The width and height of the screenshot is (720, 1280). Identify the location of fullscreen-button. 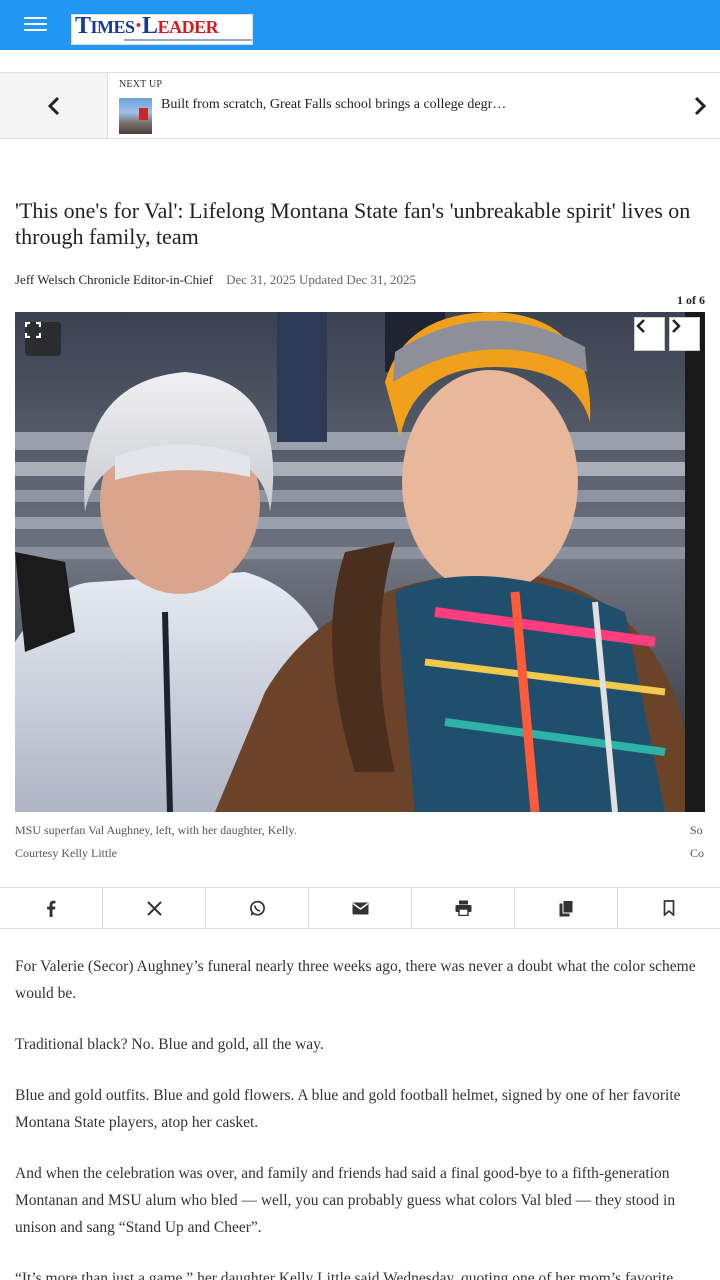
(43, 339).